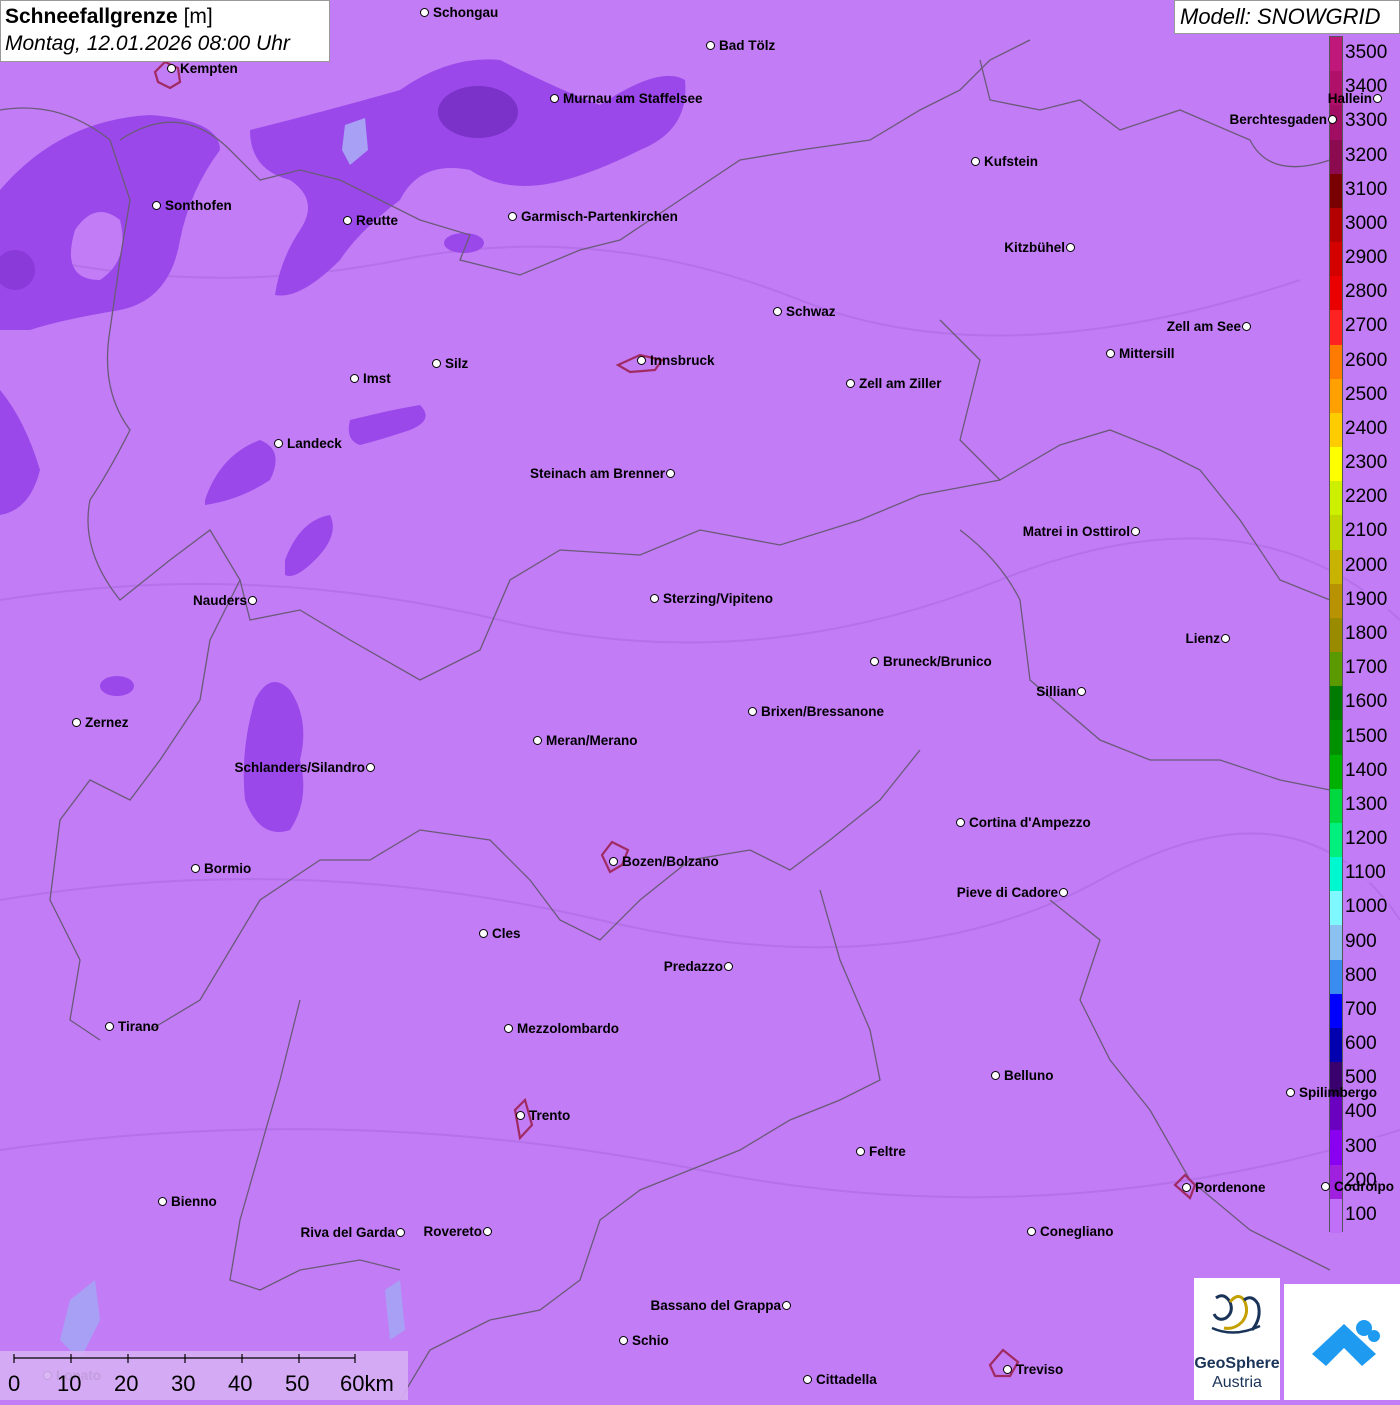 The height and width of the screenshot is (1405, 1400). Describe the element at coordinates (297, 1383) in the screenshot. I see `scale-label: 50` at that location.